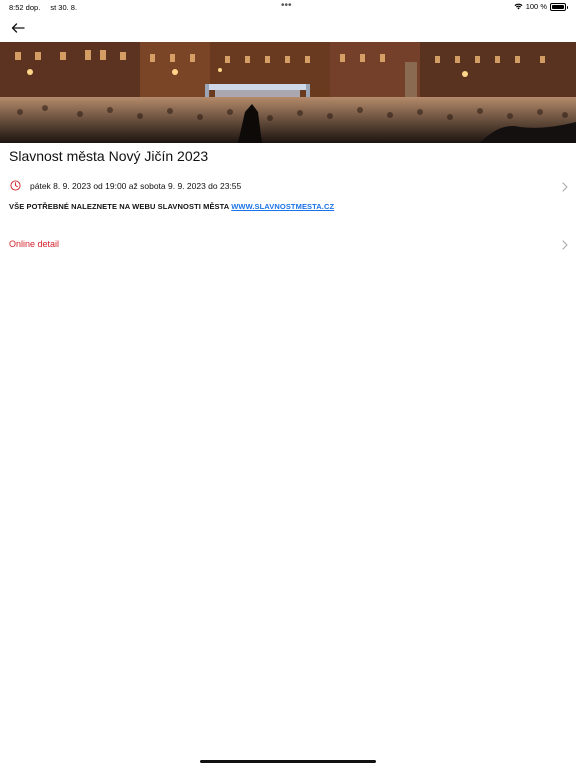 This screenshot has height=768, width=576. I want to click on status-bar: 8:52 dop. st 30. 8. ••• 100 %, so click(288, 7).